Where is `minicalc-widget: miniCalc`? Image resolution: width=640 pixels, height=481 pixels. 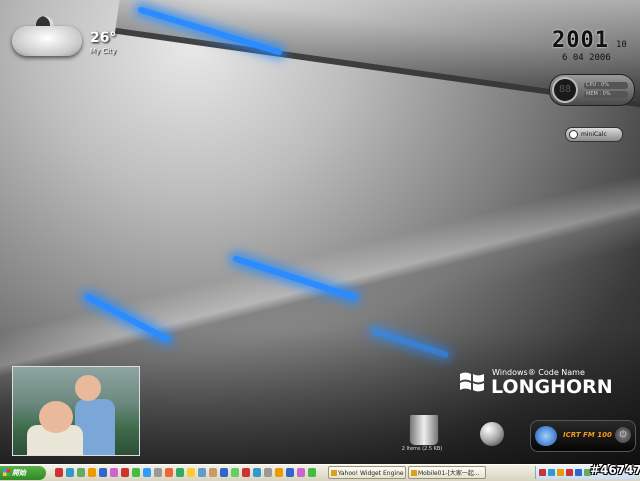
minicalc-widget: miniCalc is located at coordinates (594, 134).